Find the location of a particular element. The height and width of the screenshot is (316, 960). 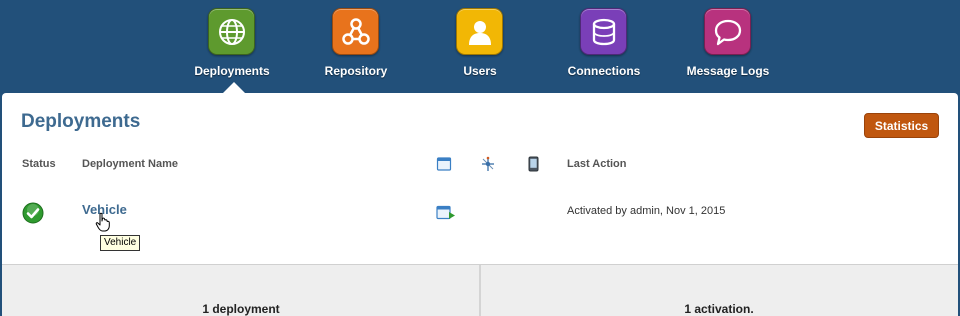

summary-divider is located at coordinates (480, 290).